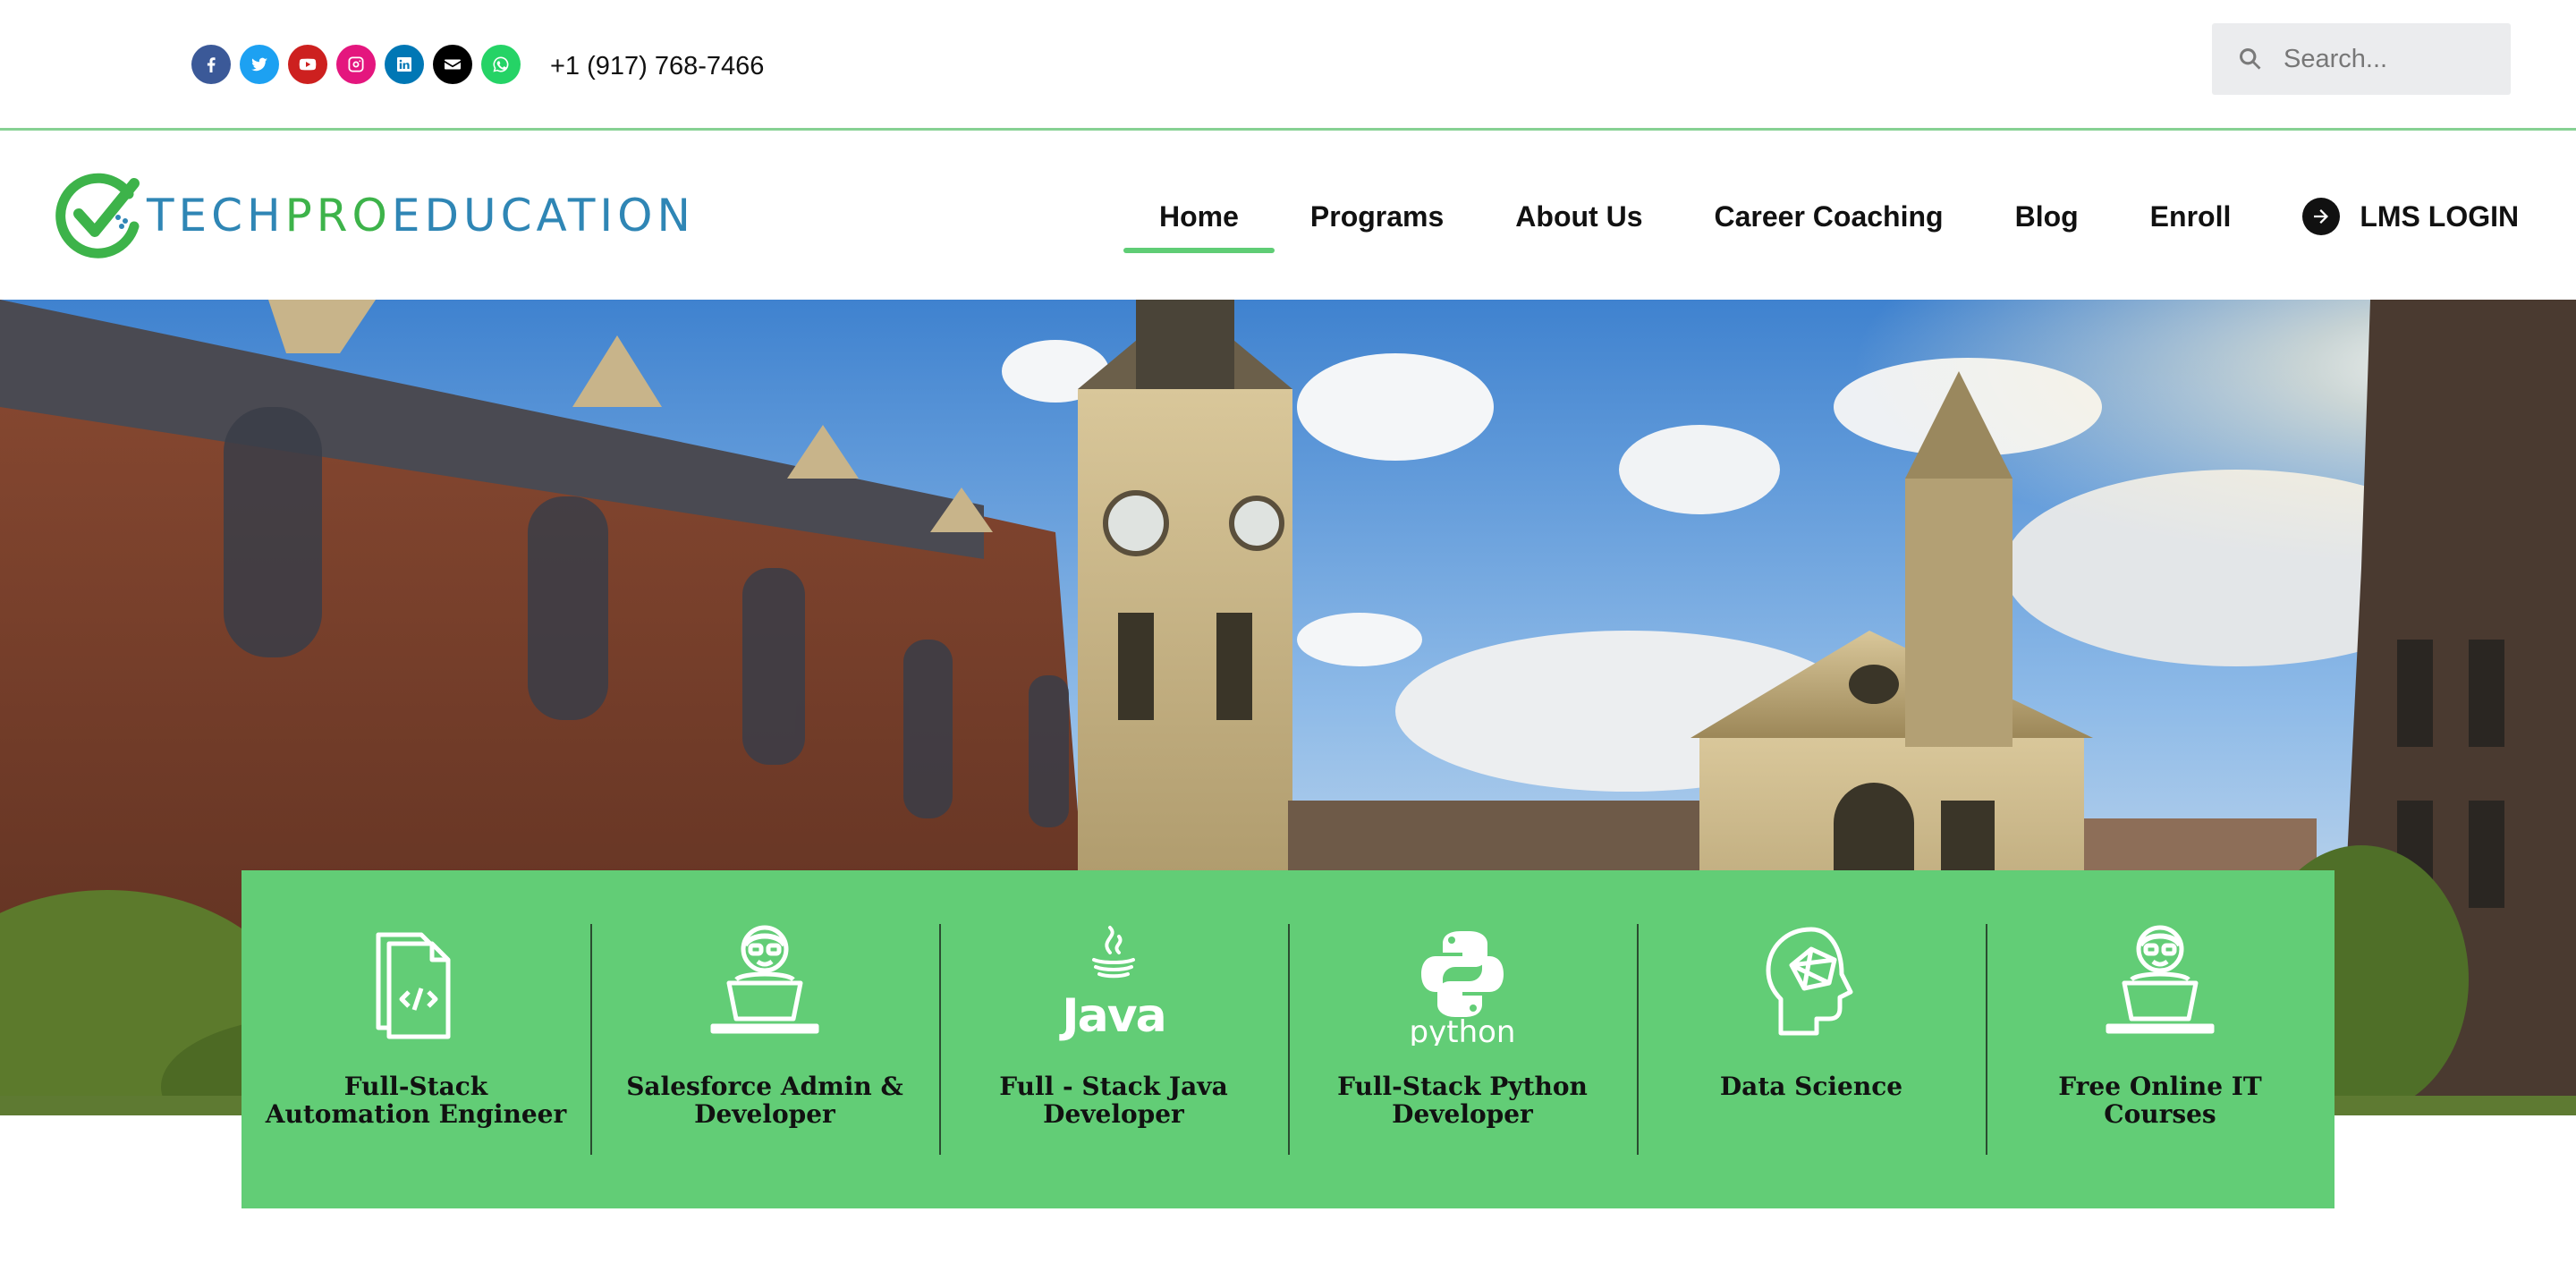 The height and width of the screenshot is (1263, 2576). What do you see at coordinates (416, 1101) in the screenshot?
I see `program-label: Full-Stack Automation Engineer` at bounding box center [416, 1101].